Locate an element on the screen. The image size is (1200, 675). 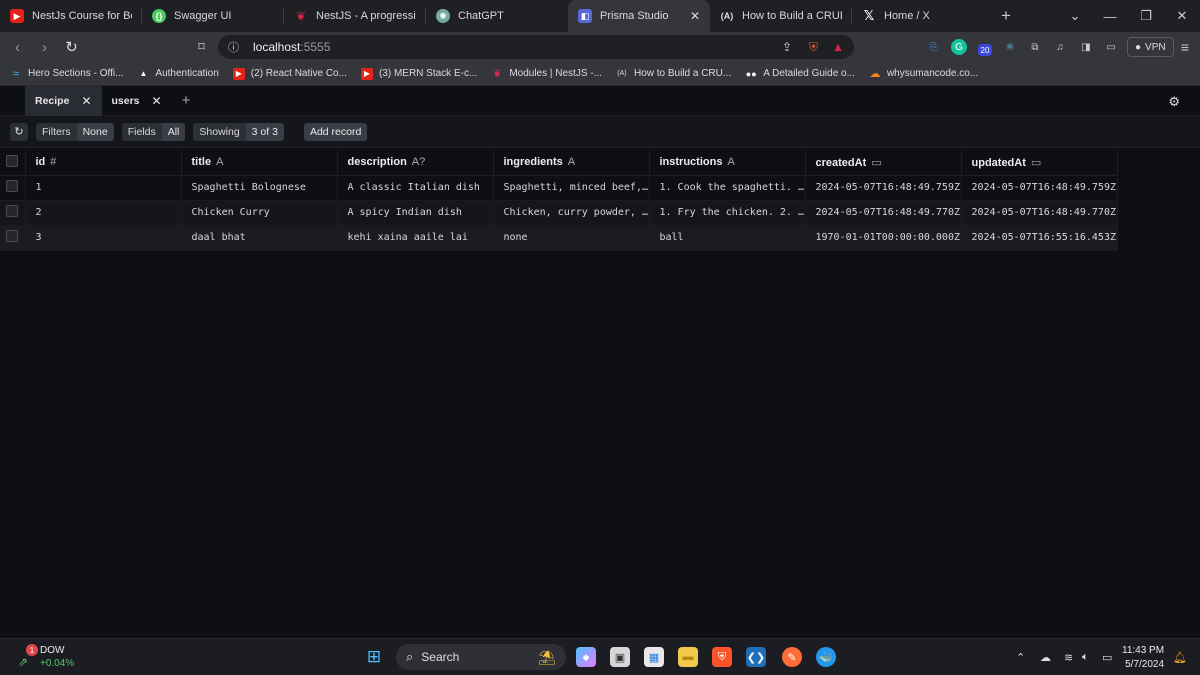
browser-tab: {} Swagger UI is located at coordinates (213, 16).